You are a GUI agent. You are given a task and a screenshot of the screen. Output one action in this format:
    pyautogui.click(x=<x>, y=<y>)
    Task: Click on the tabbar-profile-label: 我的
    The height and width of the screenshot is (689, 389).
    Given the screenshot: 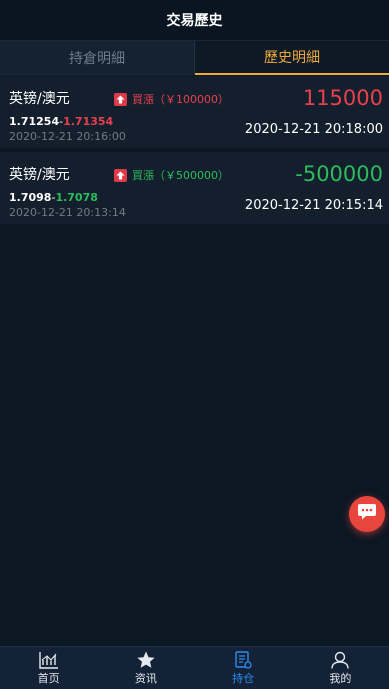 What is the action you would take?
    pyautogui.click(x=340, y=678)
    